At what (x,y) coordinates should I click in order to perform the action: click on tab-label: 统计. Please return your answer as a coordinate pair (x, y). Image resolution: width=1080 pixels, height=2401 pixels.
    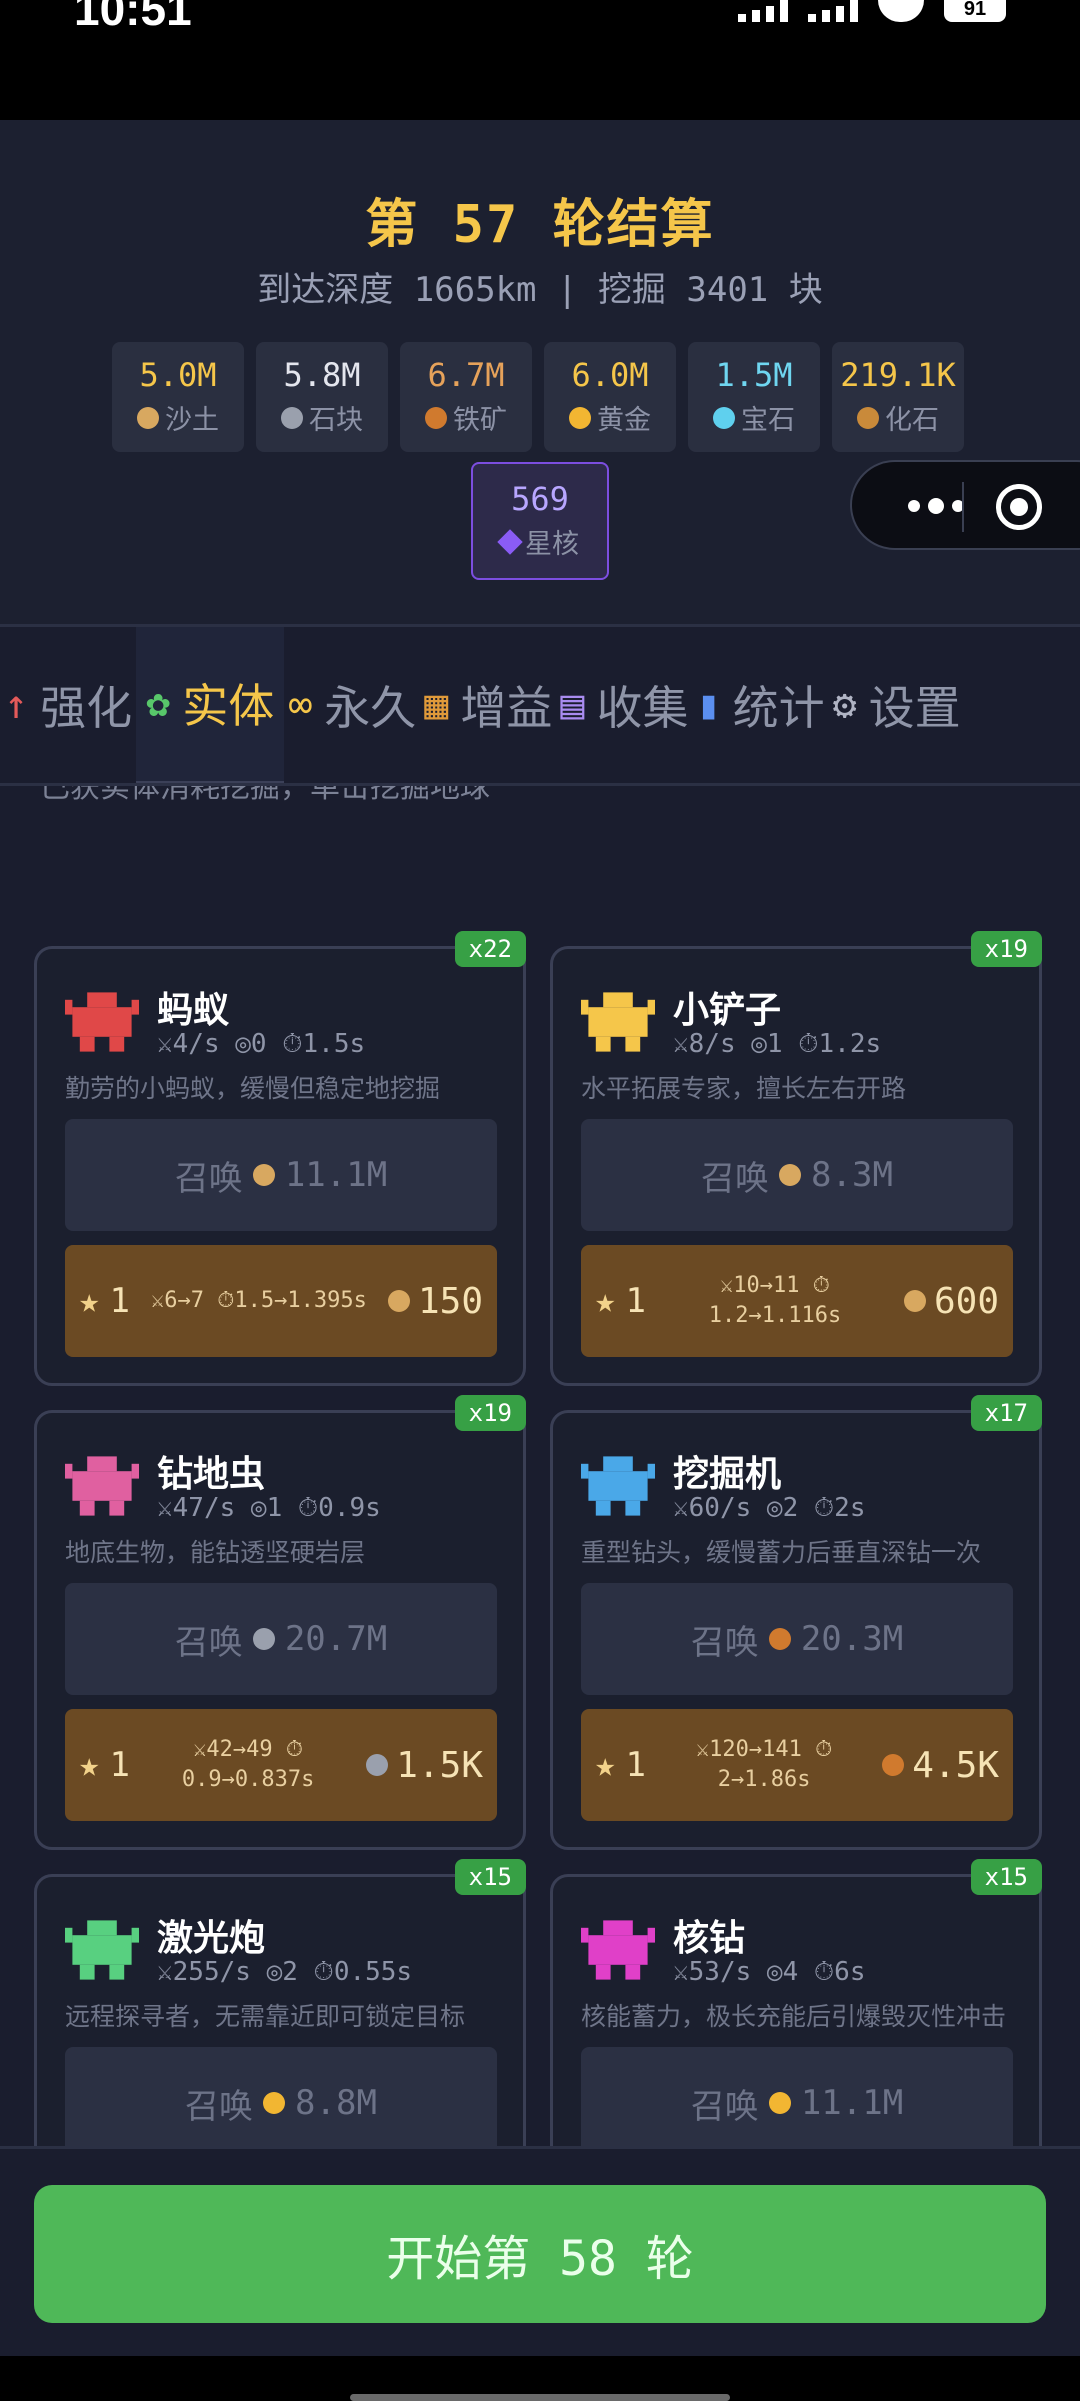
    Looking at the image, I should click on (778, 708).